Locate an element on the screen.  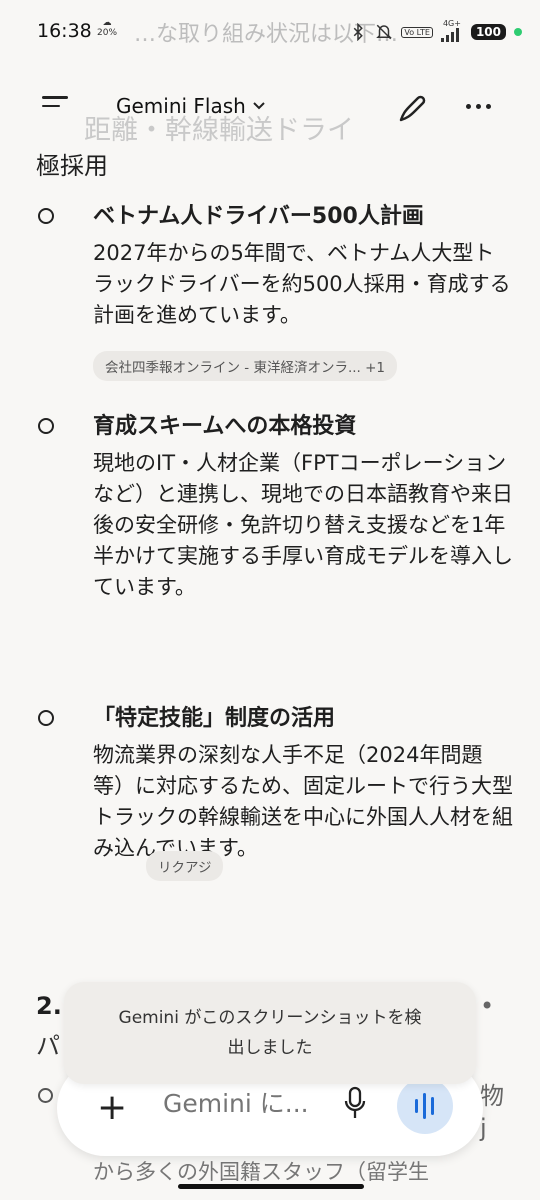
status-time: 16:38 is located at coordinates (64, 31).